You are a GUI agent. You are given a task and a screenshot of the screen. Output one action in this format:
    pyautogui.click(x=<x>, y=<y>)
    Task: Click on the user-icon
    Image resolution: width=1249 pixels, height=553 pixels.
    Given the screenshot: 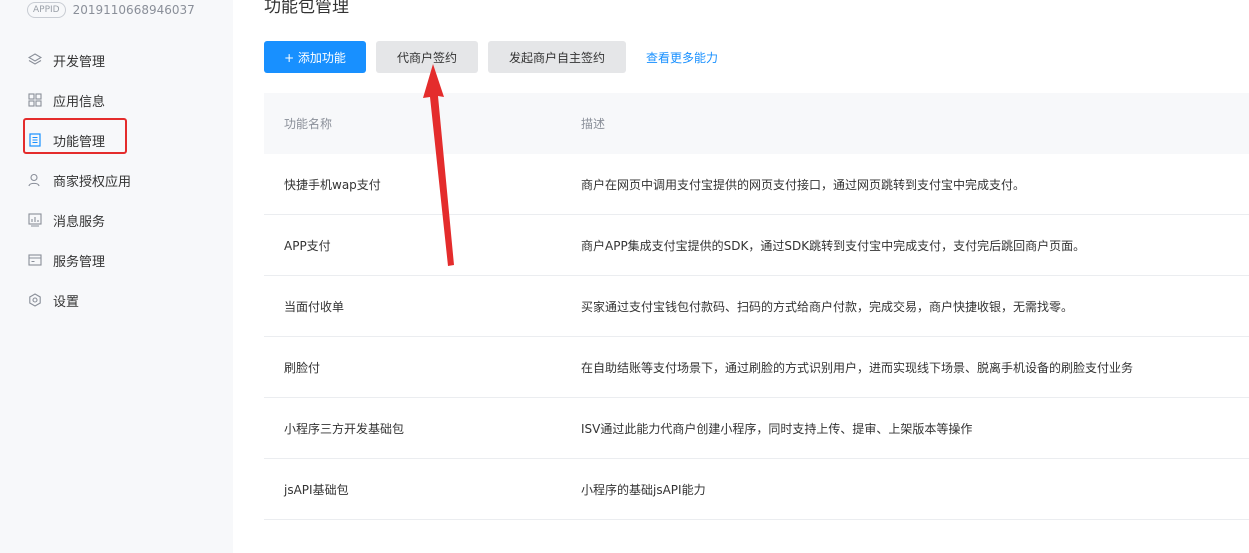 What is the action you would take?
    pyautogui.click(x=35, y=180)
    